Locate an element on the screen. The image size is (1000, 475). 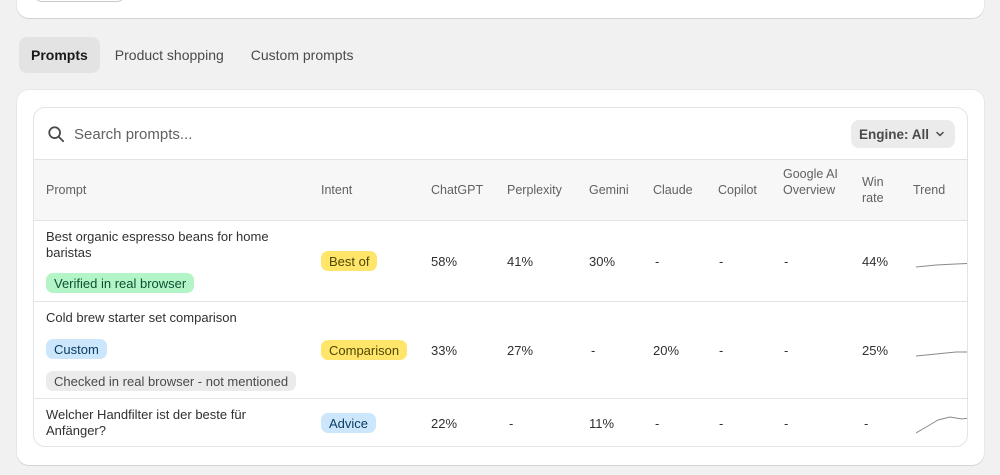
column-trend: Trend is located at coordinates (929, 190).